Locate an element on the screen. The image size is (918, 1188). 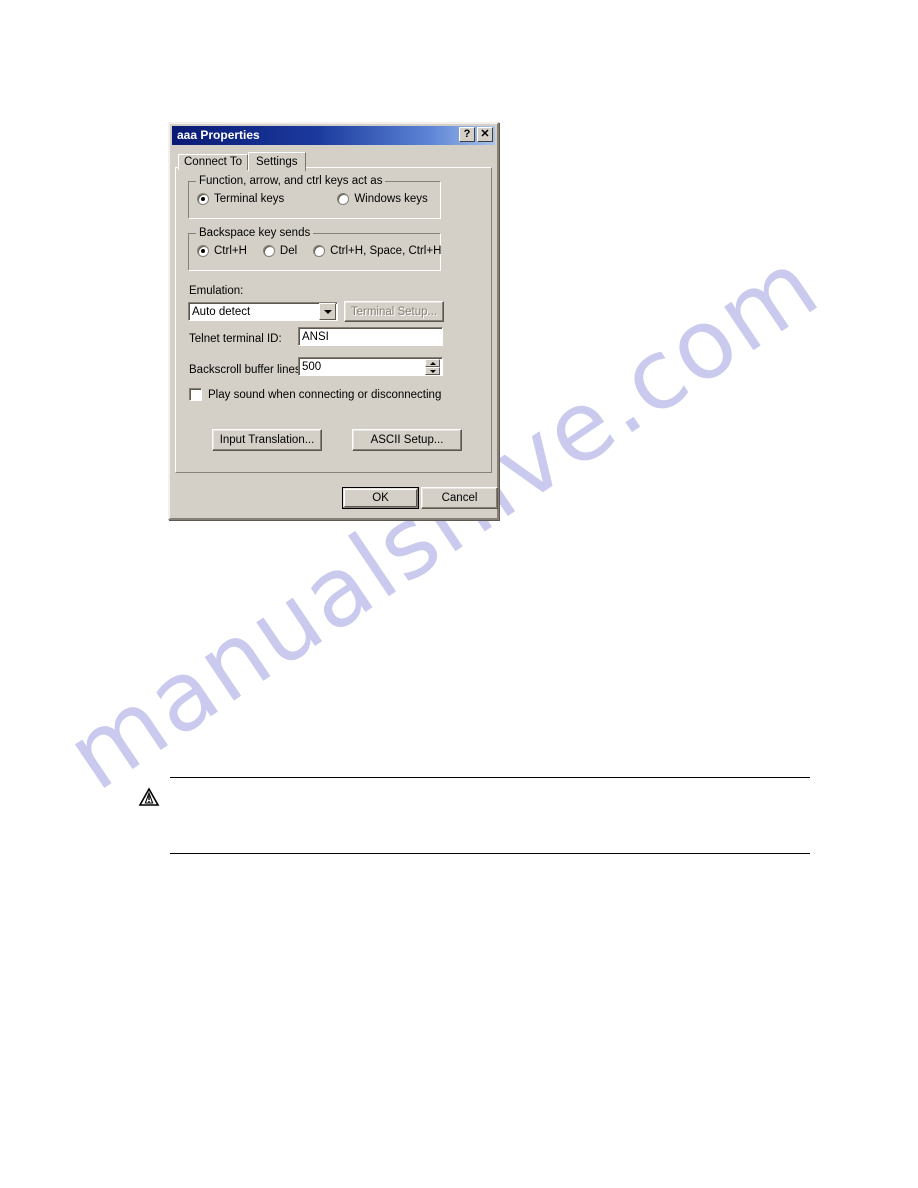
radio-indicator-ctrl-h-space-ctrl-h is located at coordinates (319, 251).